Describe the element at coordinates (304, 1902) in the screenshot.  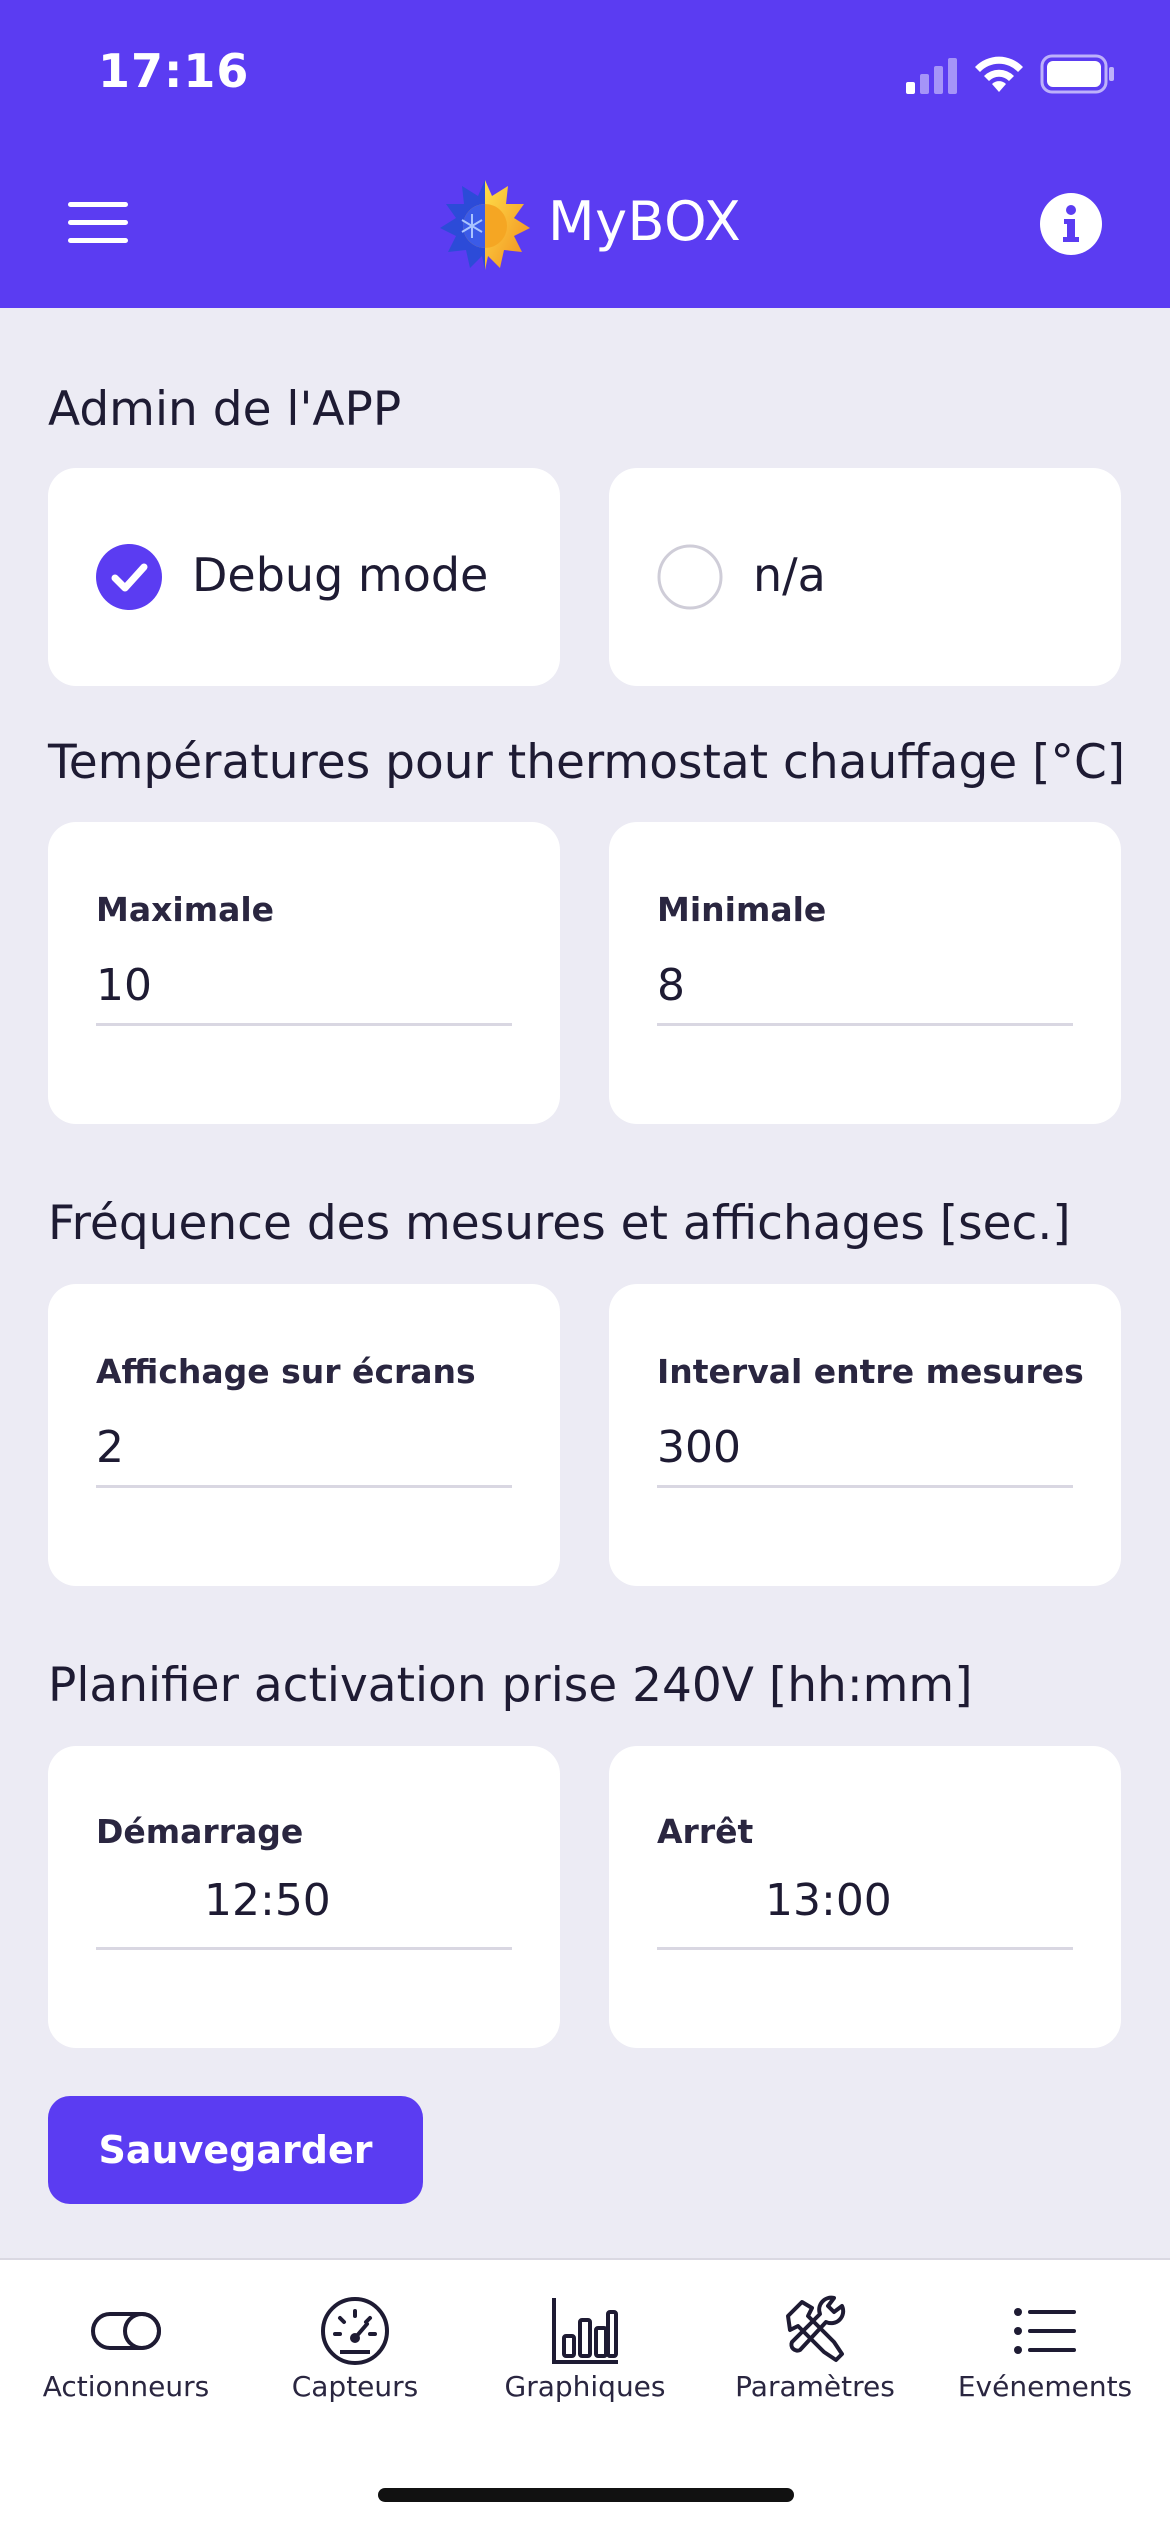
I see `start-time-input` at that location.